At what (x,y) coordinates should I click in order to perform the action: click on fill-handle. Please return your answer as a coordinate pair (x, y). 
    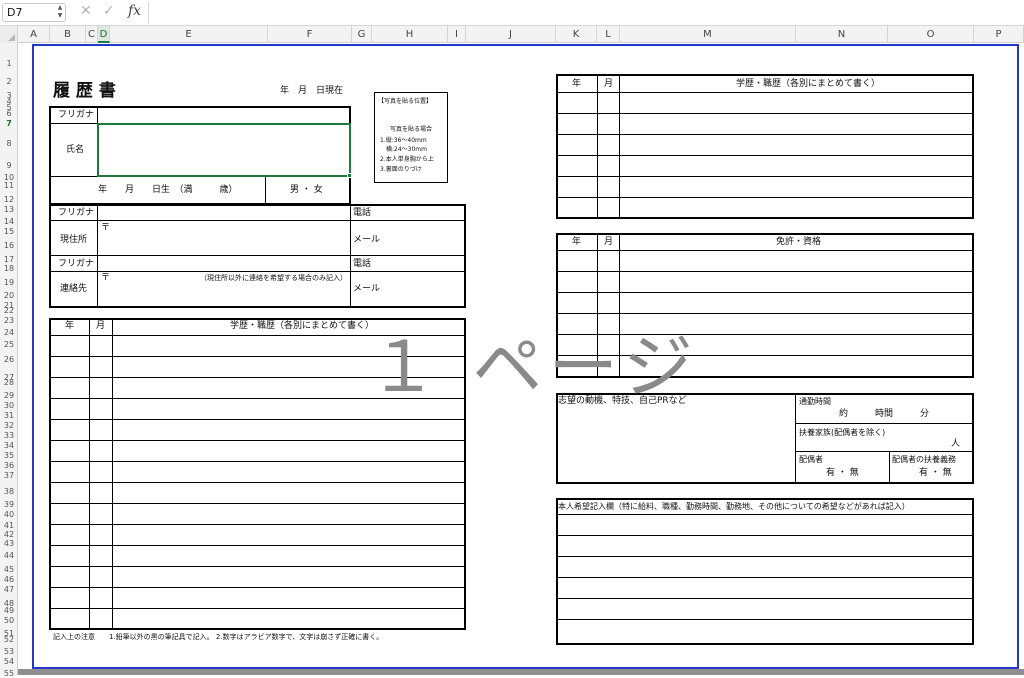
    Looking at the image, I should click on (349, 175).